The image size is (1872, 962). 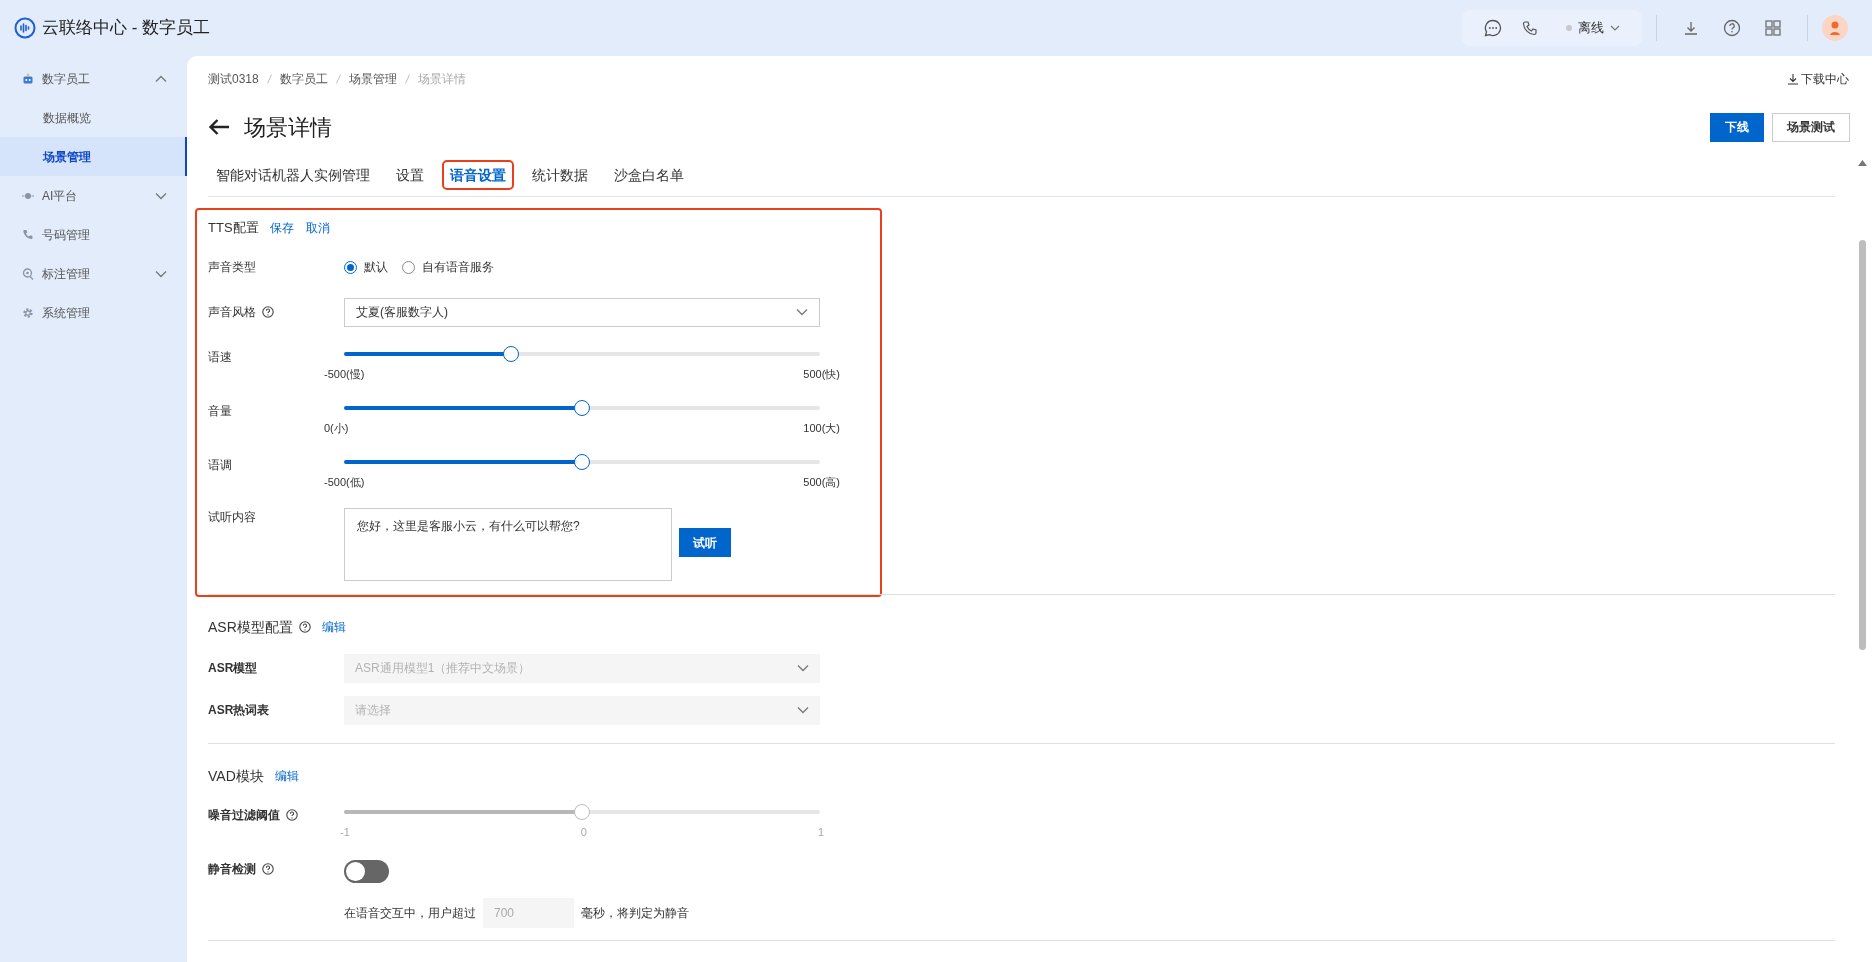 I want to click on action-button: 场景测试, so click(x=1811, y=127).